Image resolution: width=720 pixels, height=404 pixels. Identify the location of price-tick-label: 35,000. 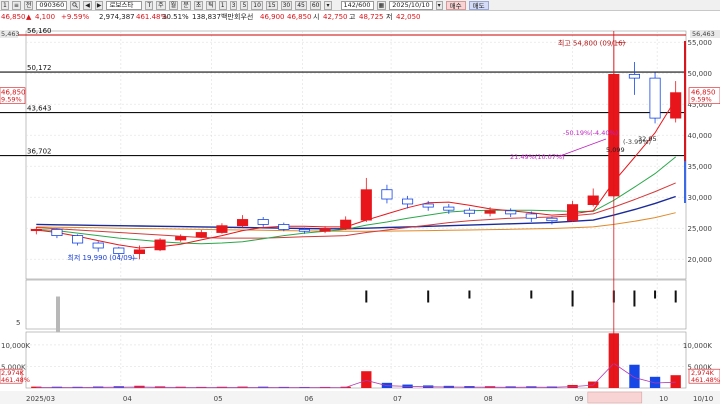
(700, 167).